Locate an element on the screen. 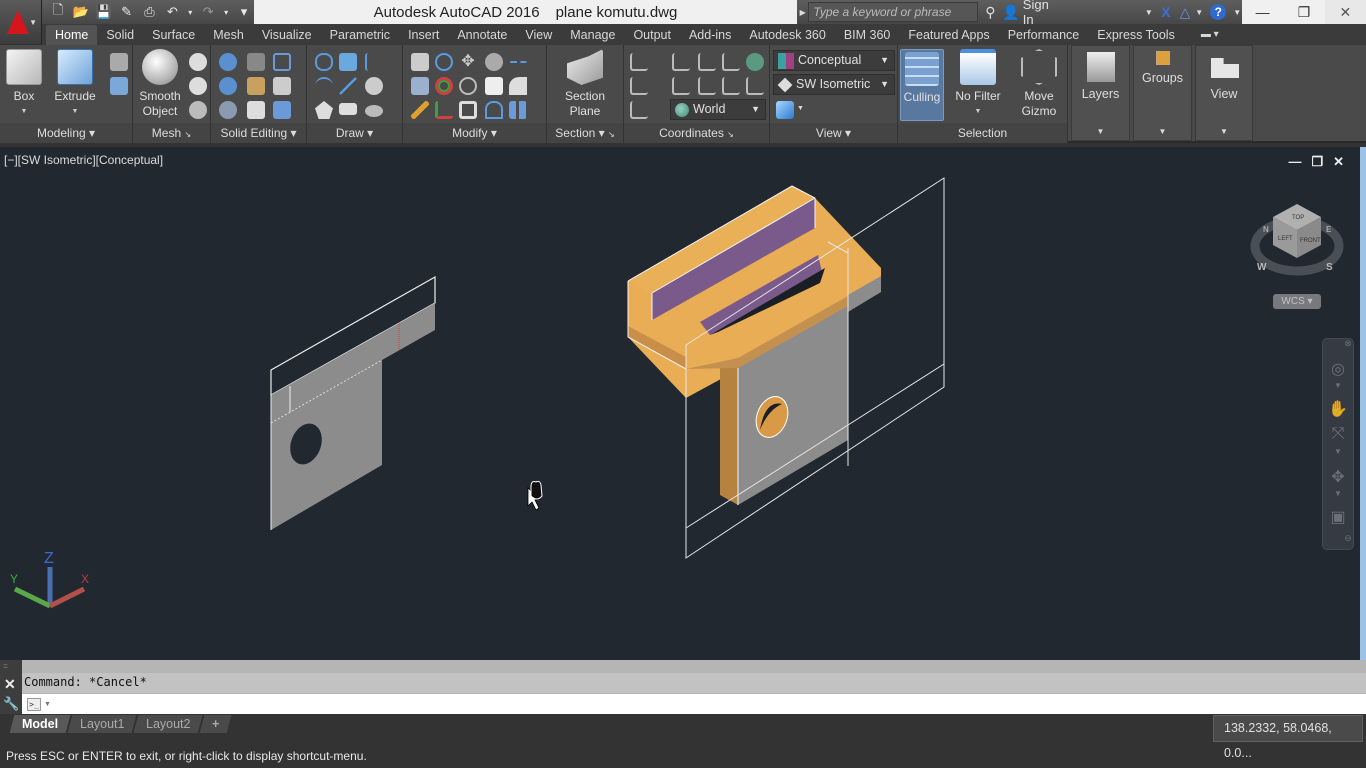 The height and width of the screenshot is (768, 1366). view-panel-title: View ▾ is located at coordinates (833, 133).